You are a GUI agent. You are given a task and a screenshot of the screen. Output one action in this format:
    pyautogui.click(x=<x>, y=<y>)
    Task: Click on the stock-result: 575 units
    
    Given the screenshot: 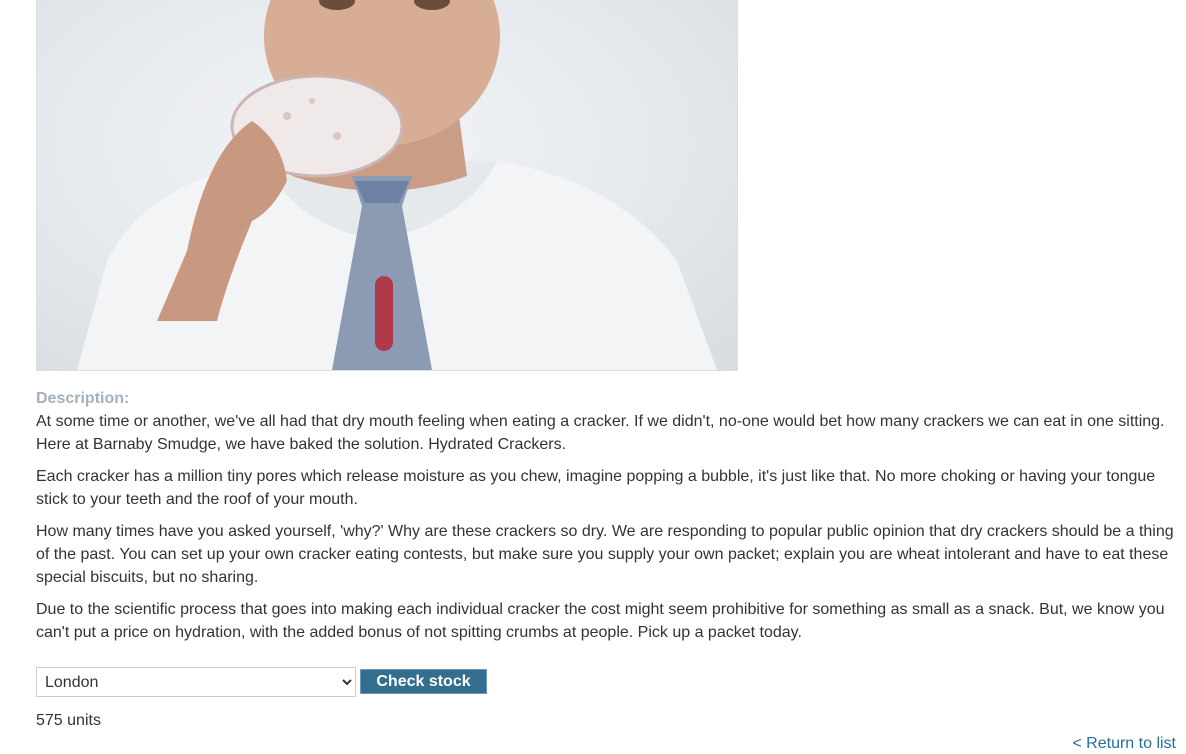 What is the action you would take?
    pyautogui.click(x=68, y=720)
    